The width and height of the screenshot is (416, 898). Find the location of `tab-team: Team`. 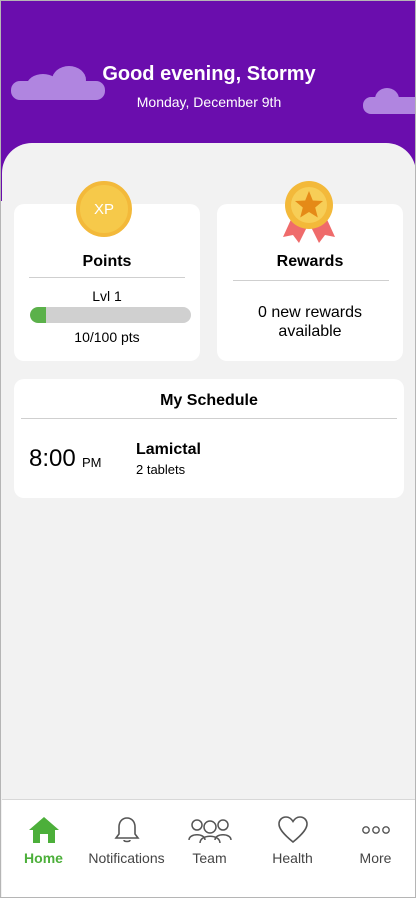

tab-team: Team is located at coordinates (209, 848).